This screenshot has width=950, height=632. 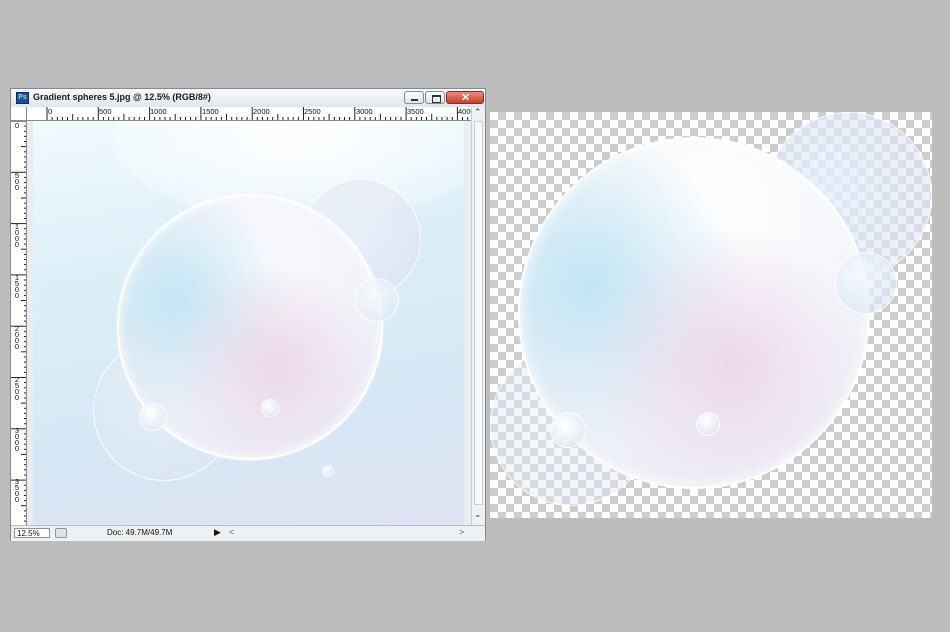 What do you see at coordinates (139, 532) in the screenshot?
I see `doc-size-info: Doc: 49.7M/49.7M` at bounding box center [139, 532].